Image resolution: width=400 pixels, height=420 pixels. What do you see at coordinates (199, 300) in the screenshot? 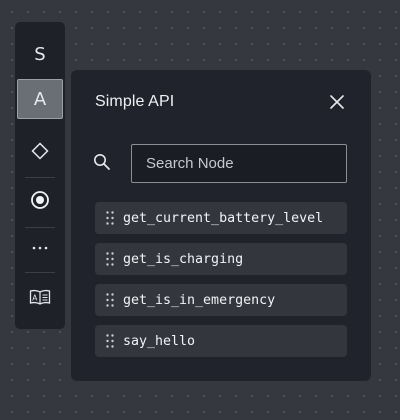
I see `node-label: get_is_in_emergency` at bounding box center [199, 300].